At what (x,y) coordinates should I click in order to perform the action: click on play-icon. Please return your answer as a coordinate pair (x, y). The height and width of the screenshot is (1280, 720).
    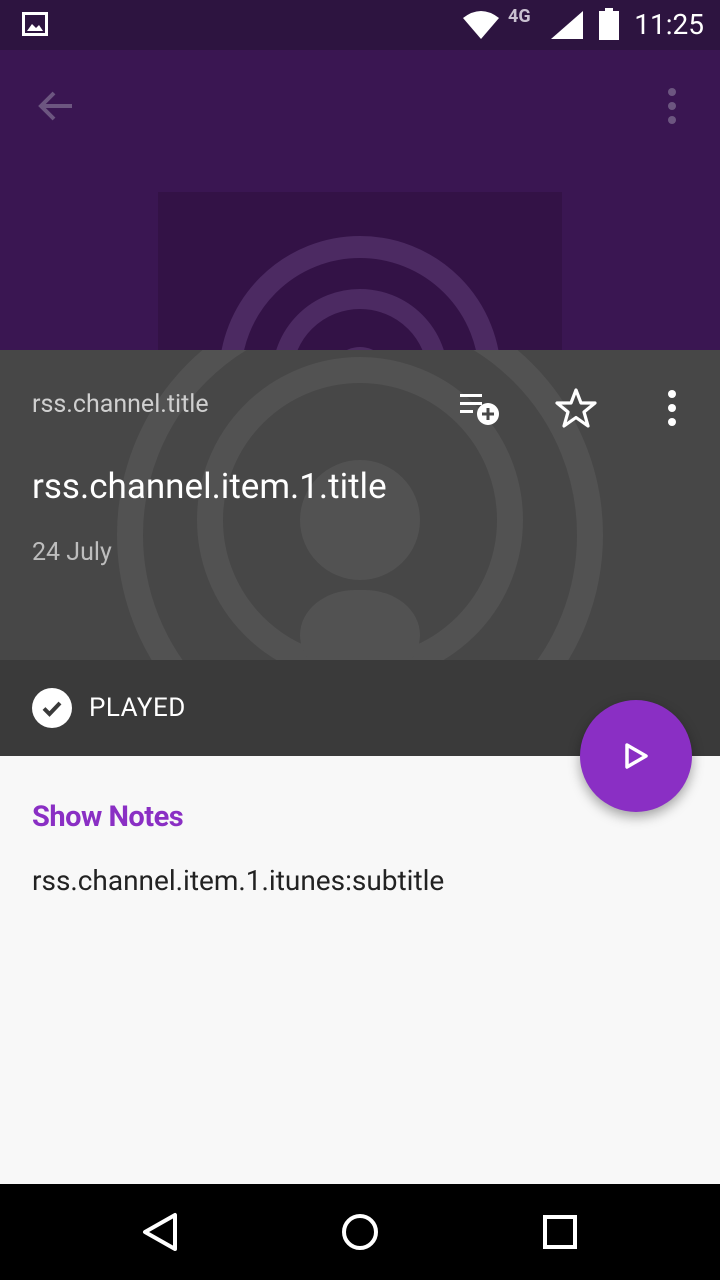
    Looking at the image, I should click on (636, 756).